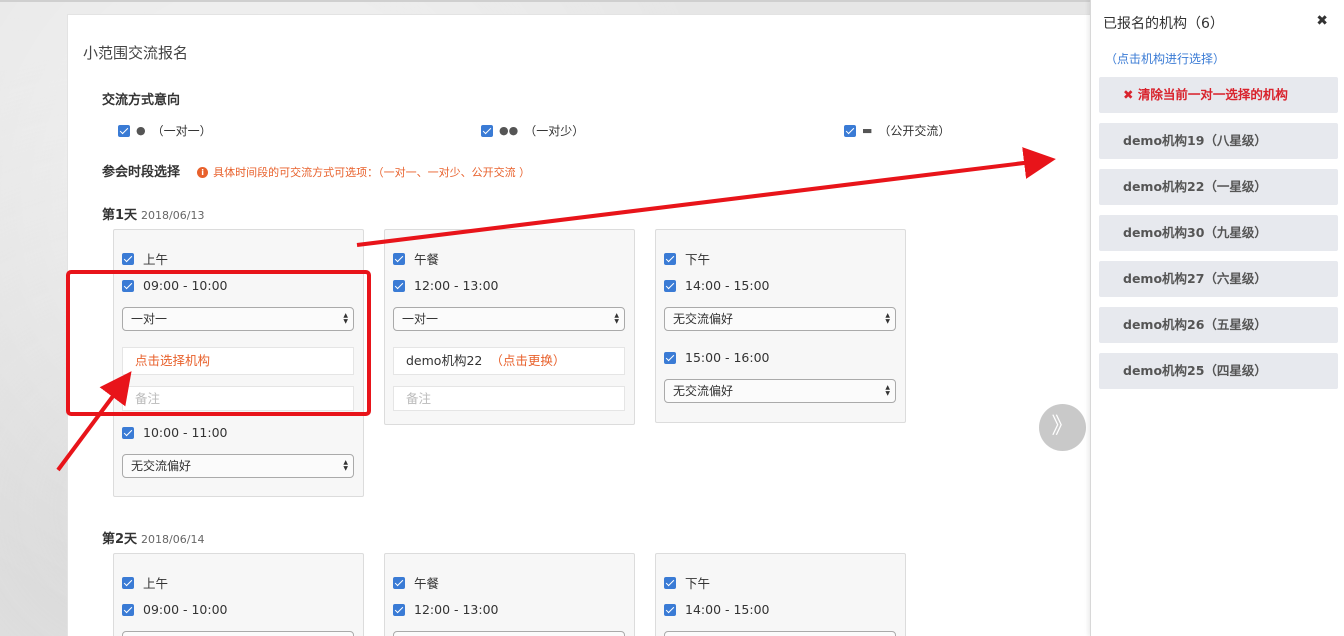 Image resolution: width=1344 pixels, height=636 pixels. Describe the element at coordinates (124, 130) in the screenshot. I see `mode-one-on-one-checkbox` at that location.